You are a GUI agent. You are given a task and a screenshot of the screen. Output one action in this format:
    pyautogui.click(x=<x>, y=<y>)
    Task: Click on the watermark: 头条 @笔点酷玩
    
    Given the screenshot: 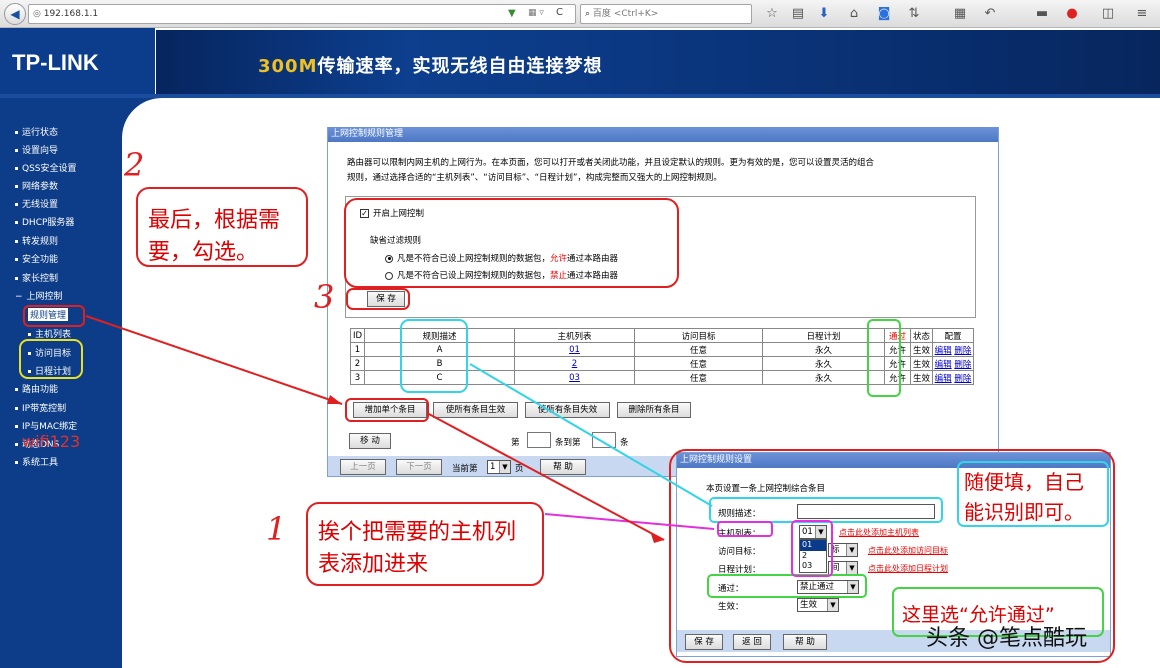 What is the action you would take?
    pyautogui.click(x=1006, y=638)
    